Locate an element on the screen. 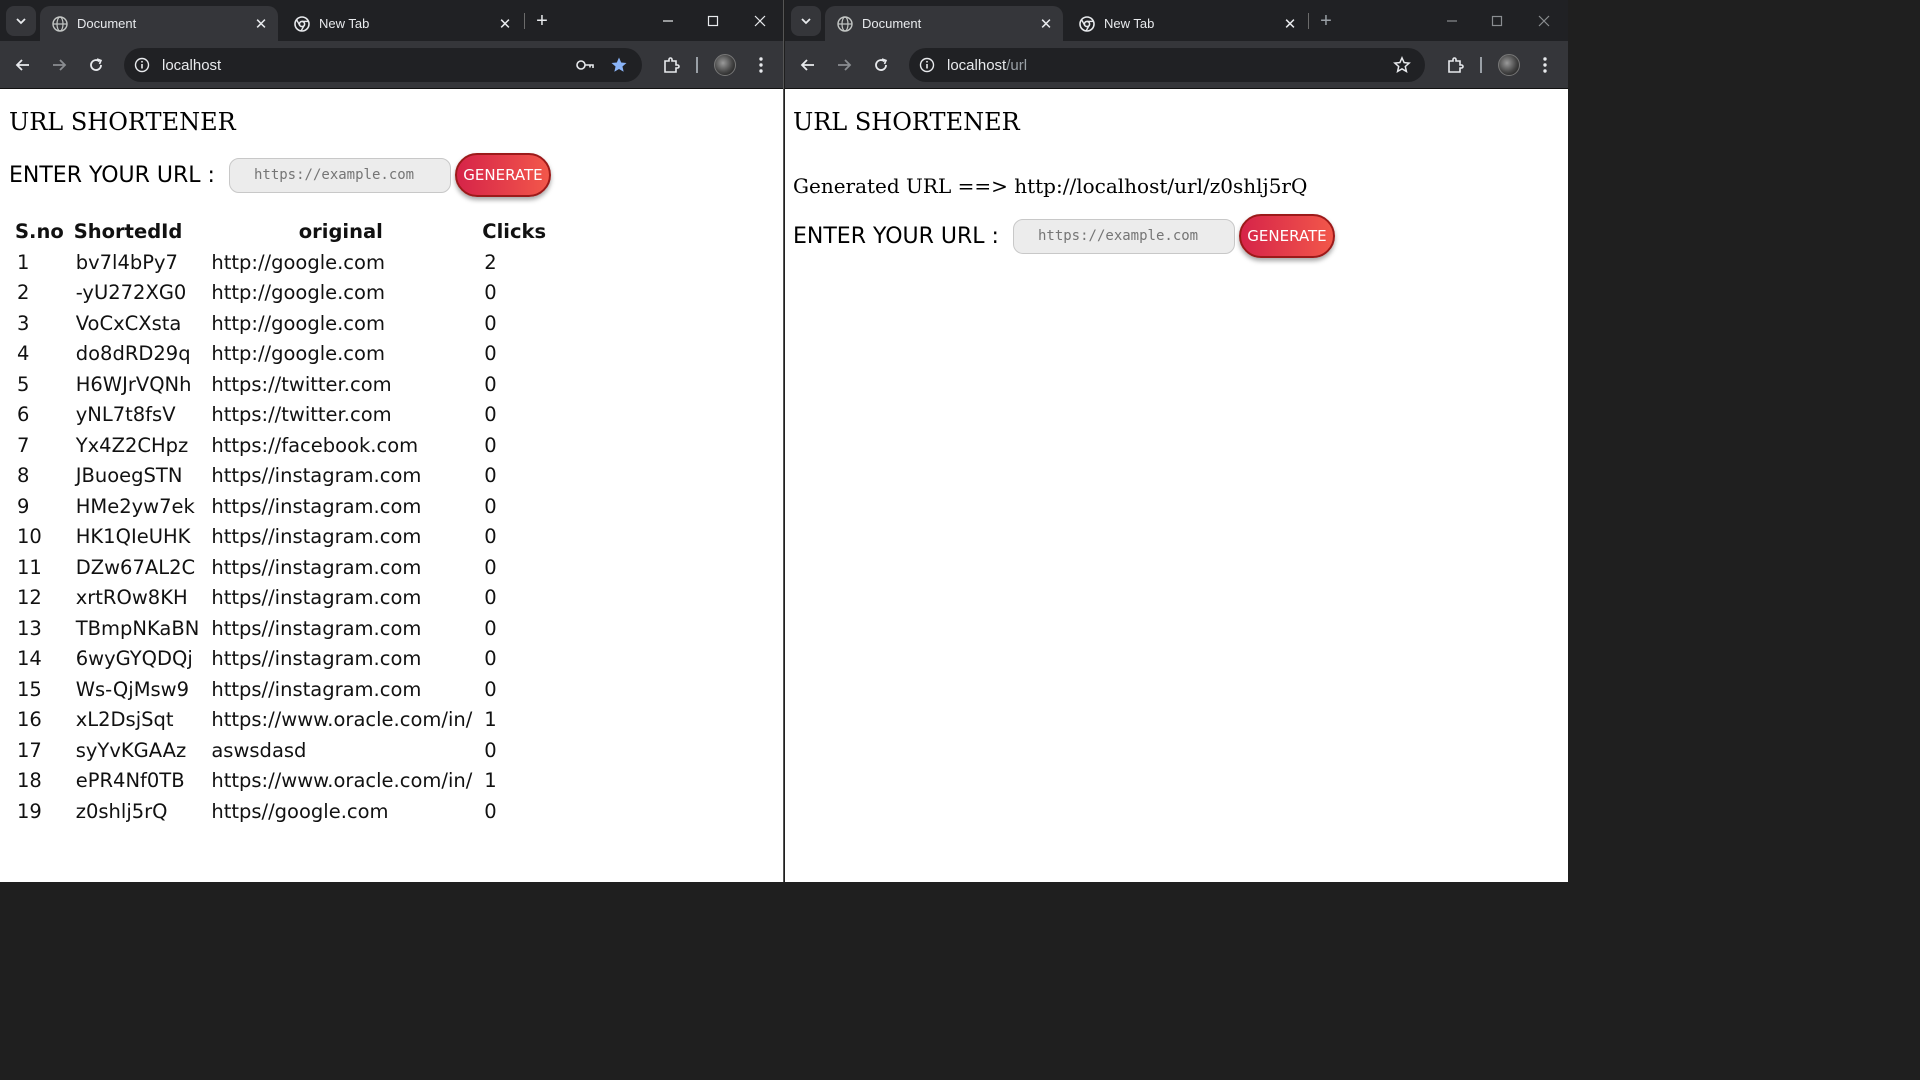 The width and height of the screenshot is (1920, 1080). table-row: 13 TBmpNKaBN https//instagram.com 0 is located at coordinates (280, 628).